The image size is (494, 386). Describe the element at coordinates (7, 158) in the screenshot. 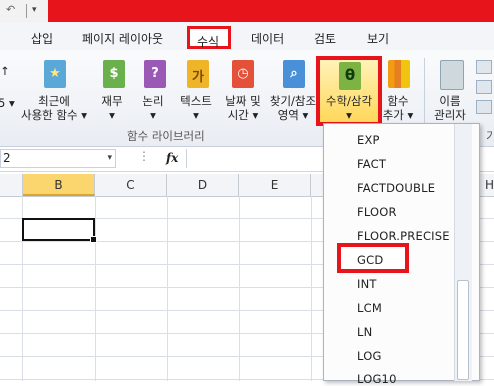

I see `name-box-value: 2` at that location.